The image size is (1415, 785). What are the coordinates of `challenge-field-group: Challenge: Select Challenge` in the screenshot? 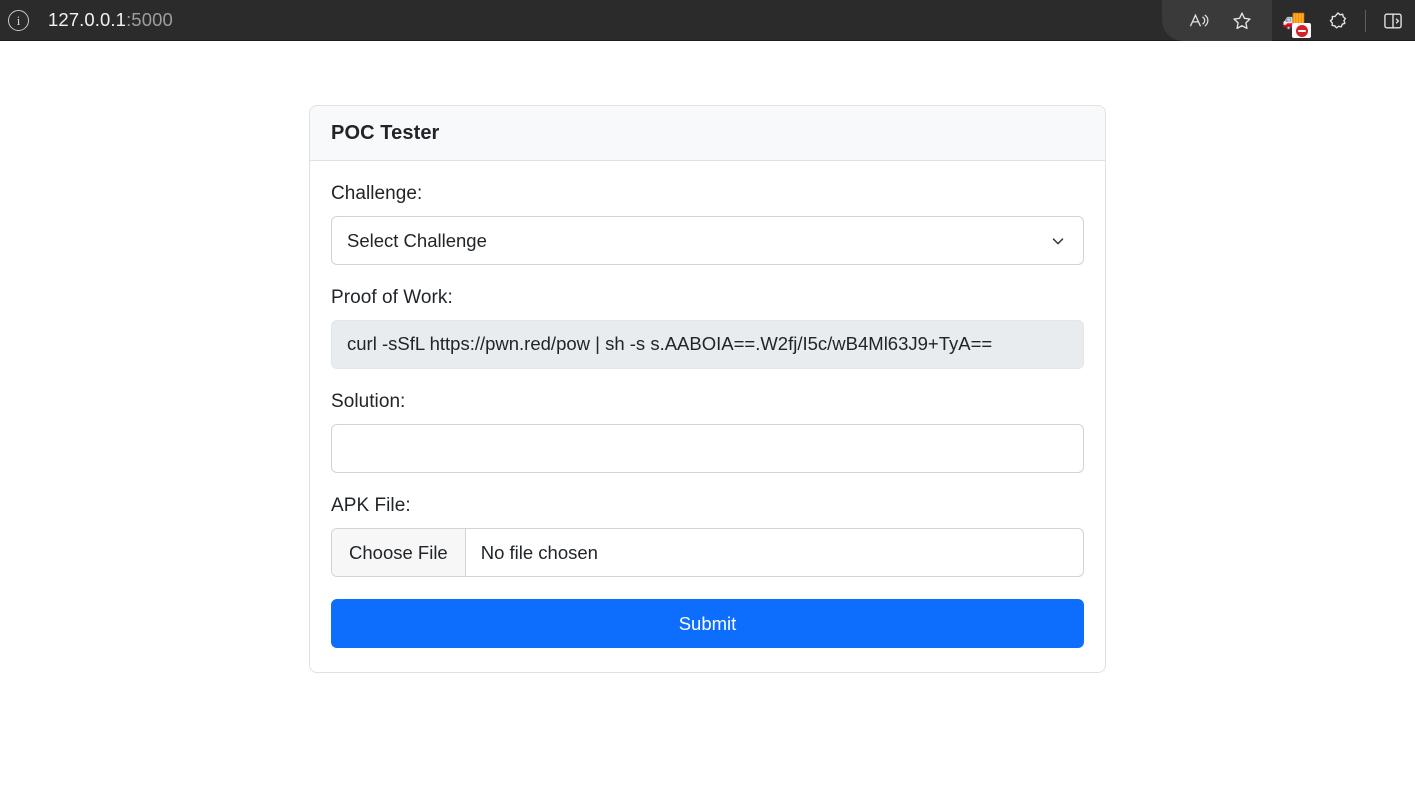 It's located at (707, 224).